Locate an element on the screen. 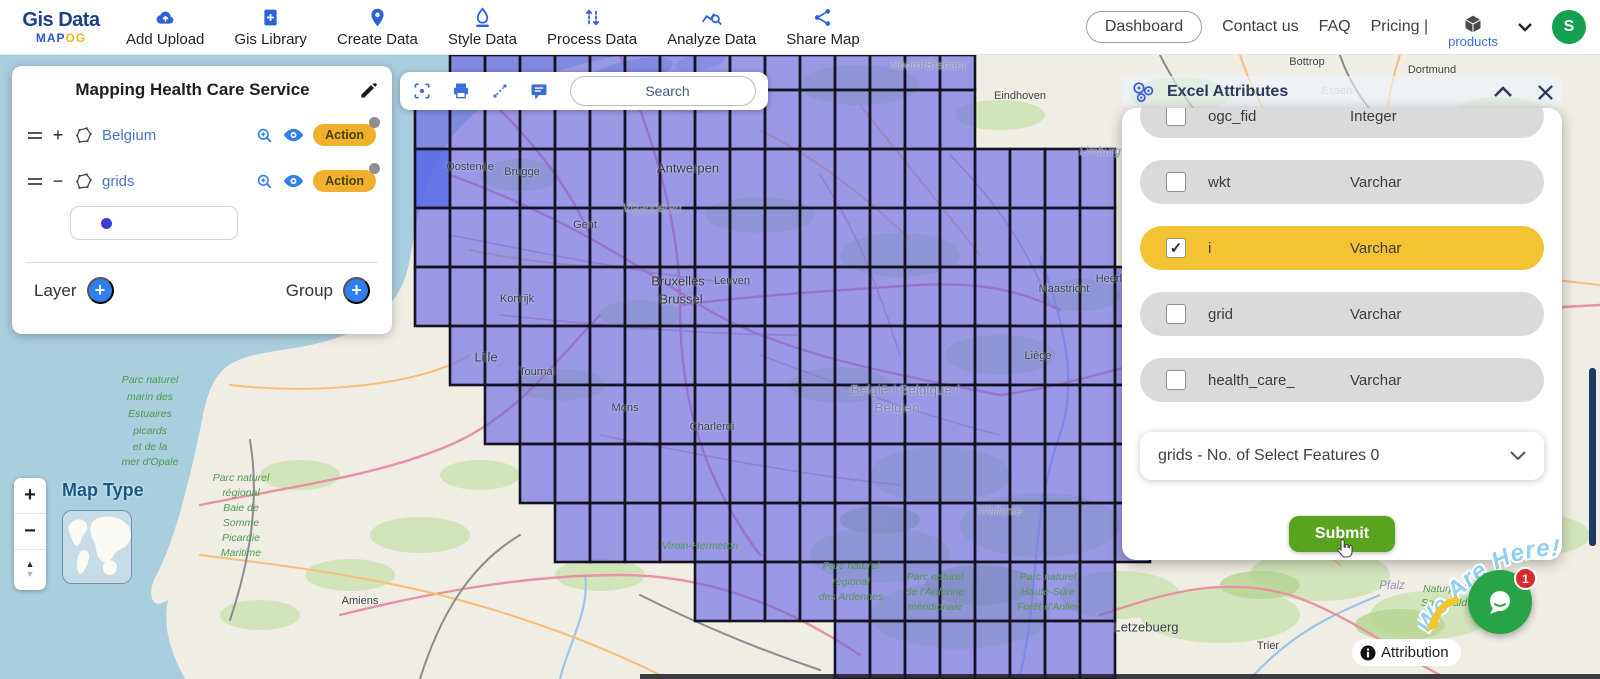 The height and width of the screenshot is (679, 1600). add-group-button: + is located at coordinates (356, 290).